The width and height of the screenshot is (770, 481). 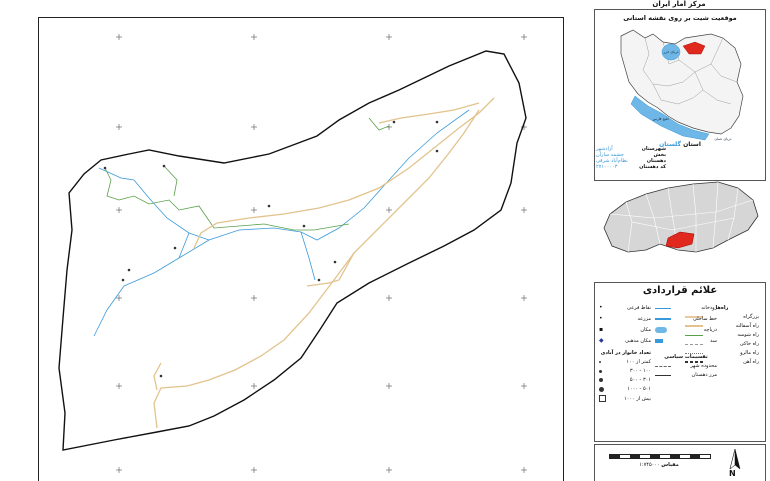 What do you see at coordinates (681, 217) in the screenshot?
I see `province-map` at bounding box center [681, 217].